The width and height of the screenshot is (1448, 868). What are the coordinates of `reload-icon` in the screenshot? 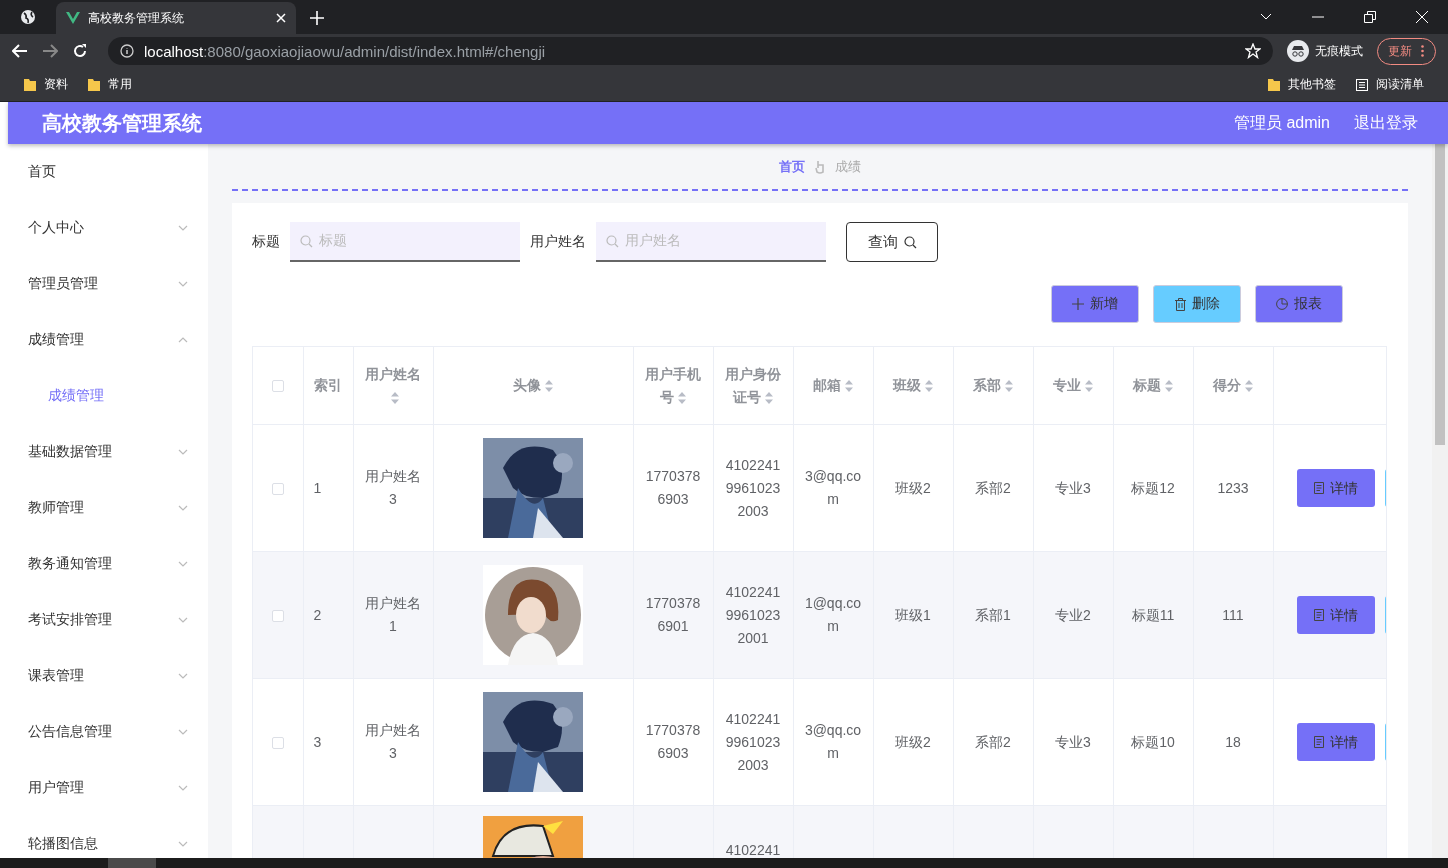 It's located at (80, 51).